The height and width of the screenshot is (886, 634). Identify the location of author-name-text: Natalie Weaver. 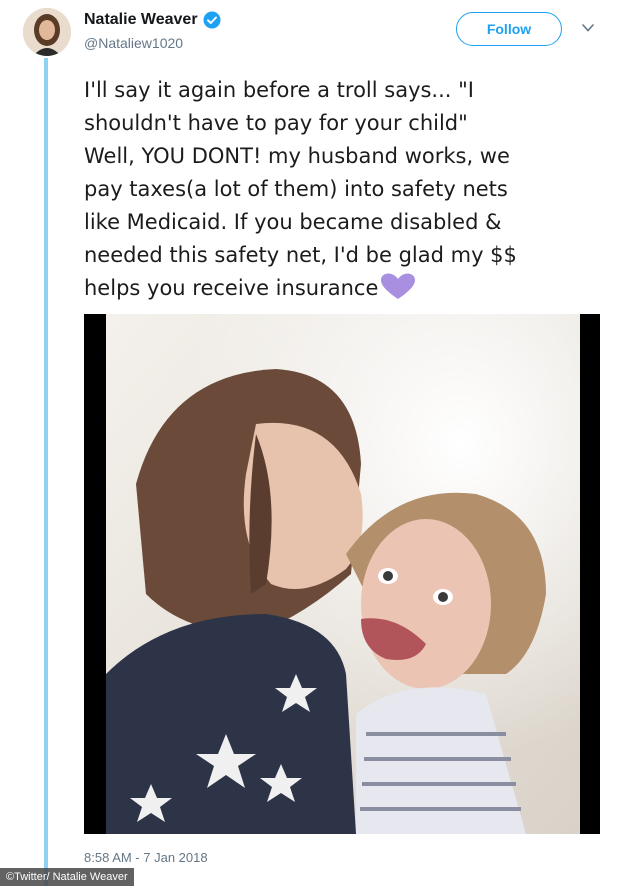
(141, 20).